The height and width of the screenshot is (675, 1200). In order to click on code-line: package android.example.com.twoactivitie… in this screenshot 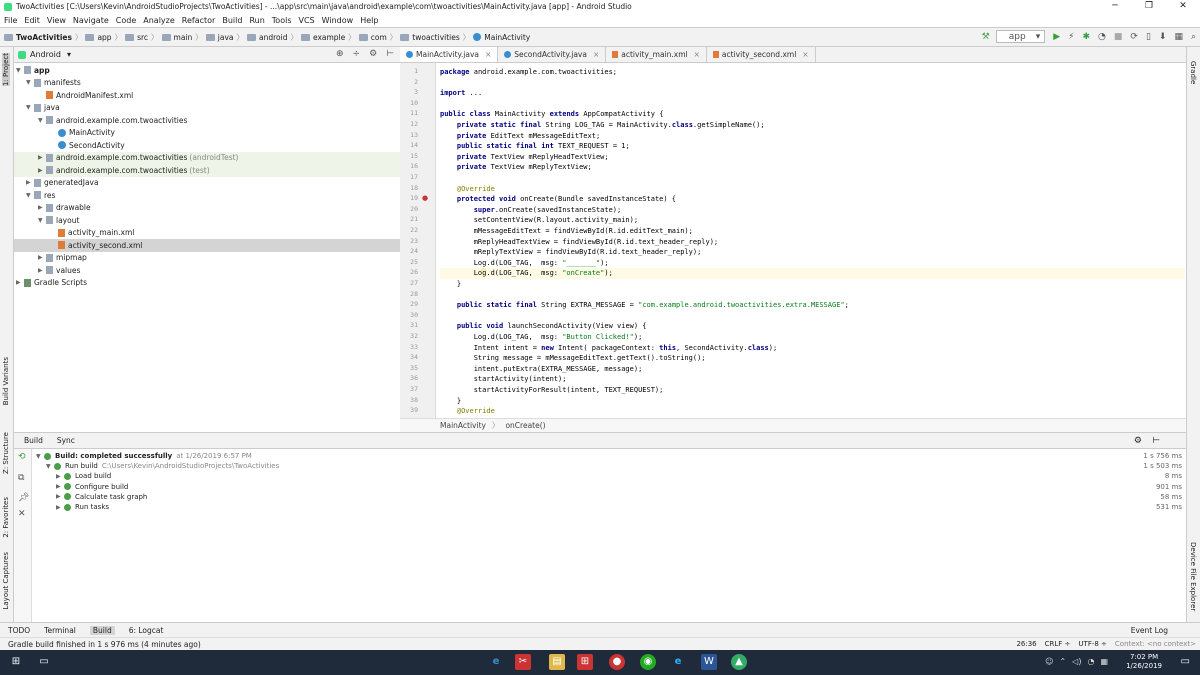, I will do `click(812, 72)`.